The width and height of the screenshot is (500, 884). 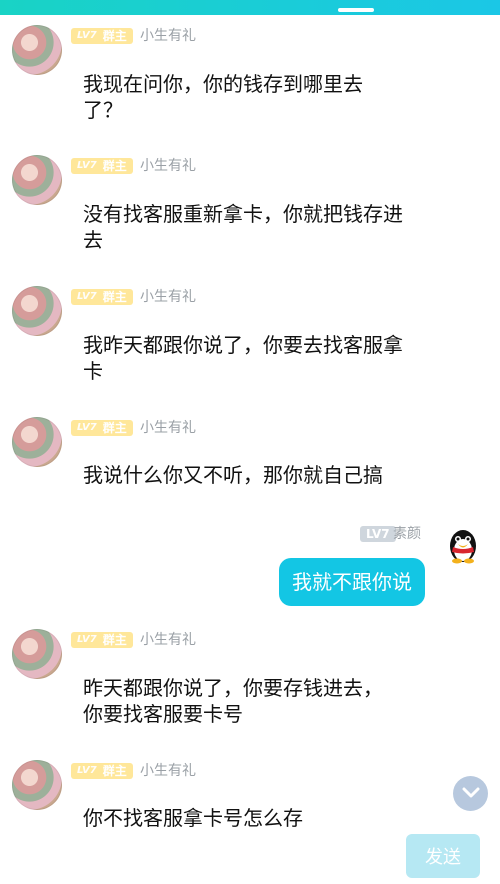 I want to click on top-status-bar, so click(x=250, y=7).